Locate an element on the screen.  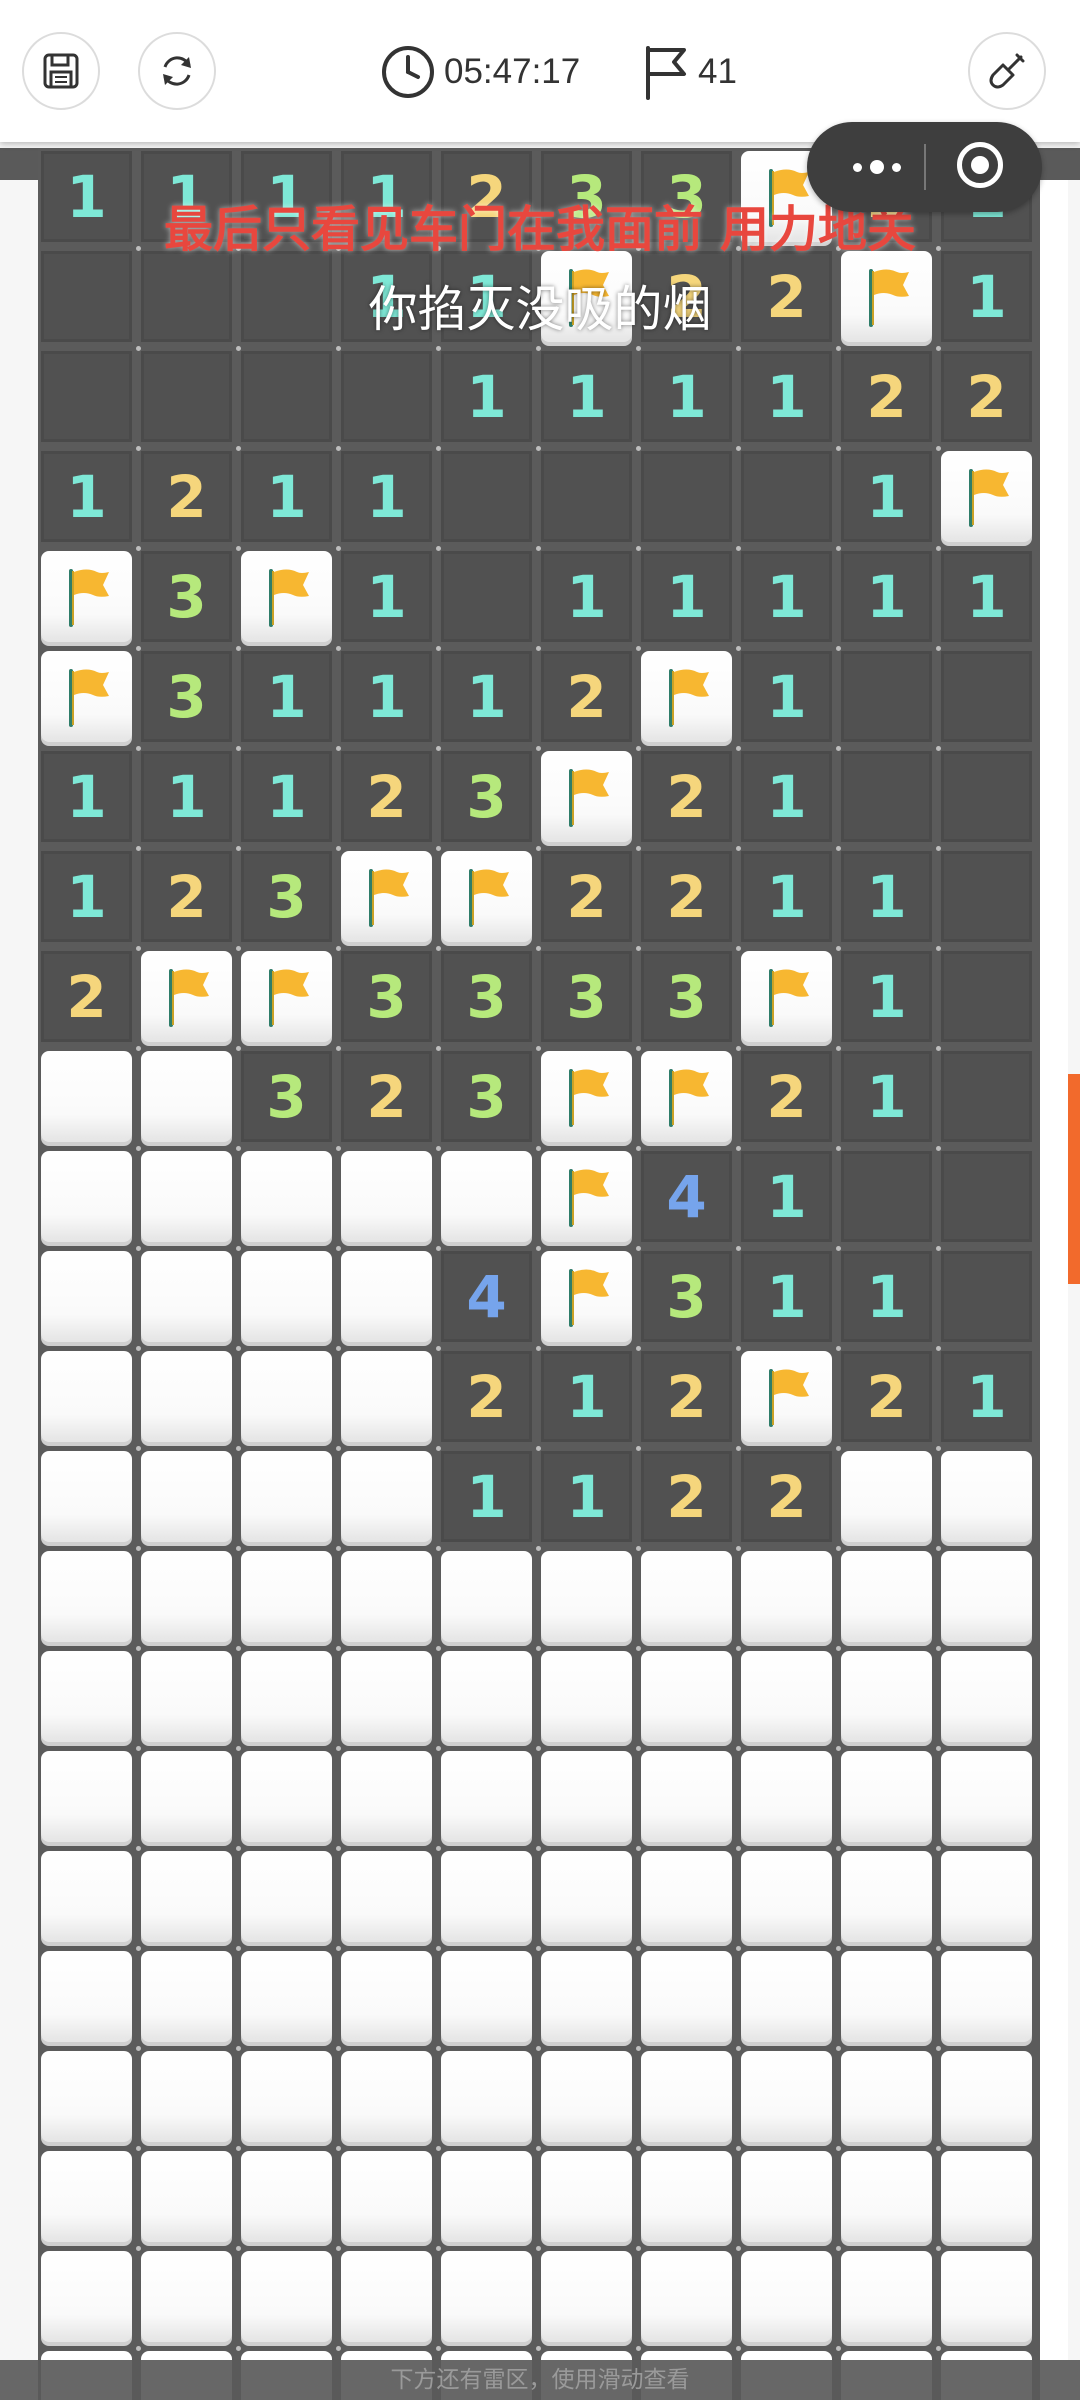
more-dots-icon is located at coordinates (877, 167).